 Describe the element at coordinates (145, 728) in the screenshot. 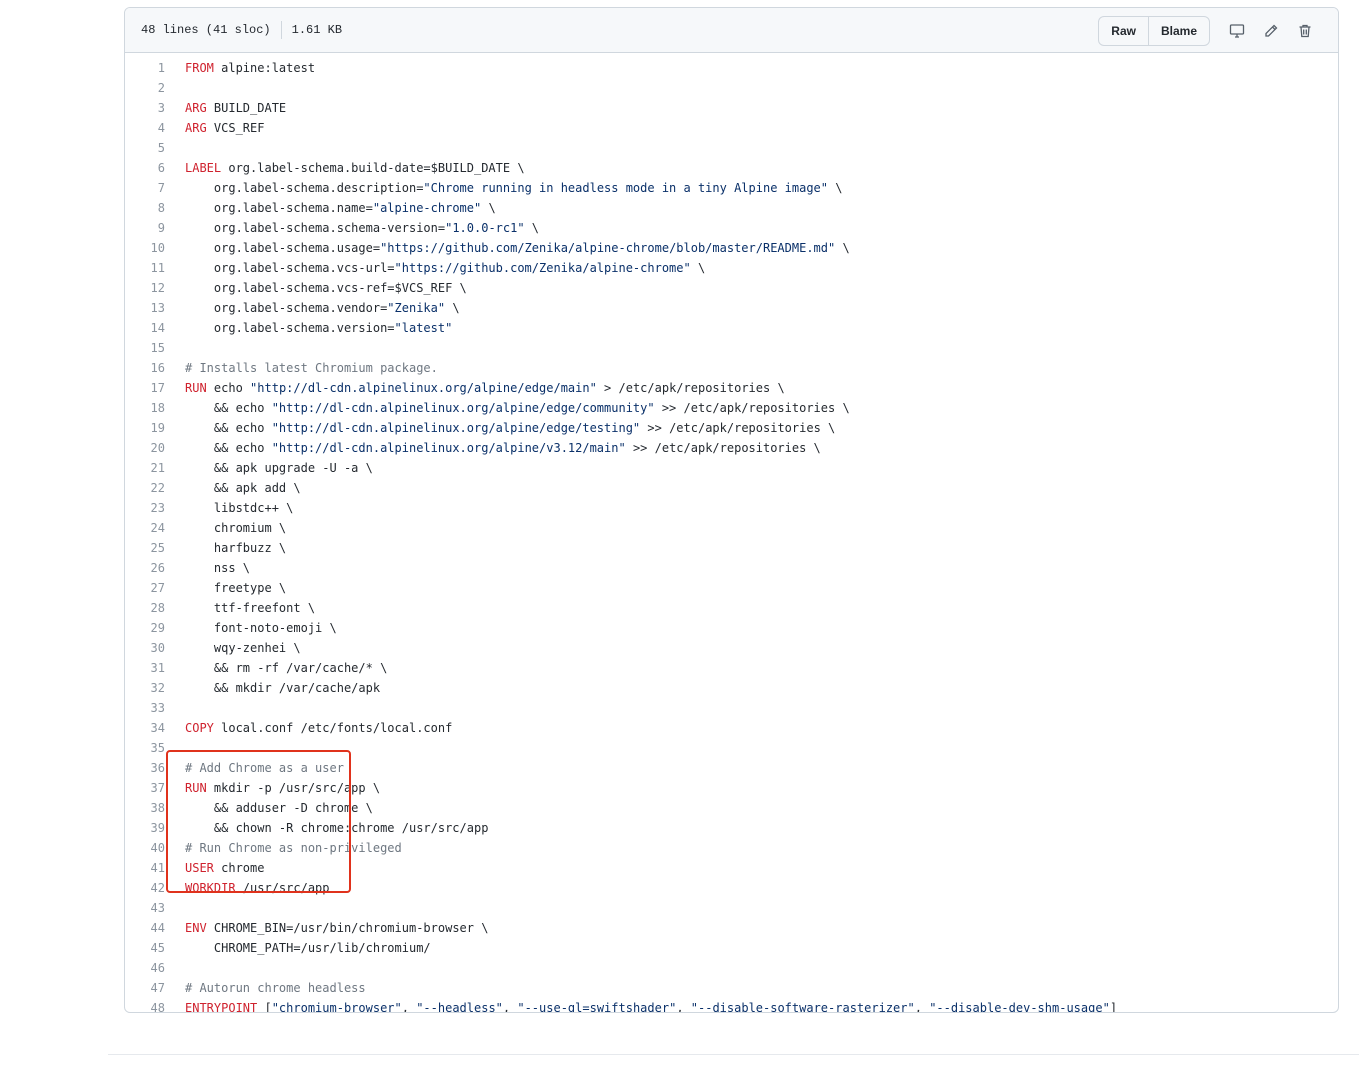

I see `line-number: 34` at that location.